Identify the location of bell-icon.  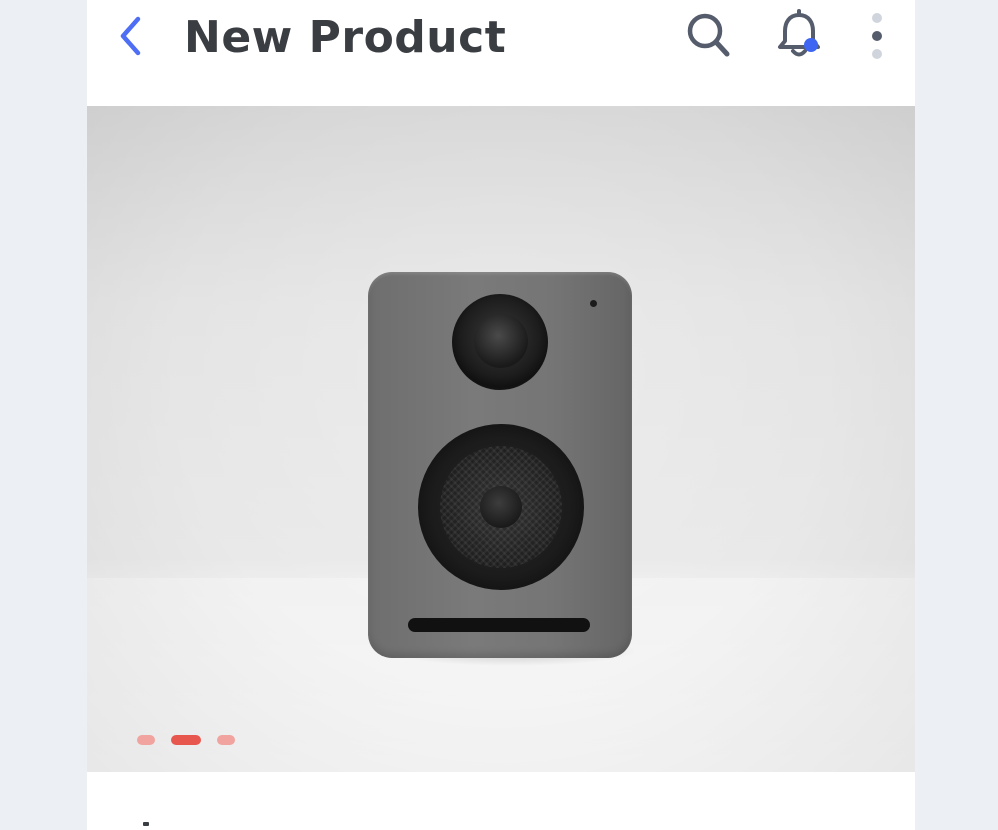
(799, 33).